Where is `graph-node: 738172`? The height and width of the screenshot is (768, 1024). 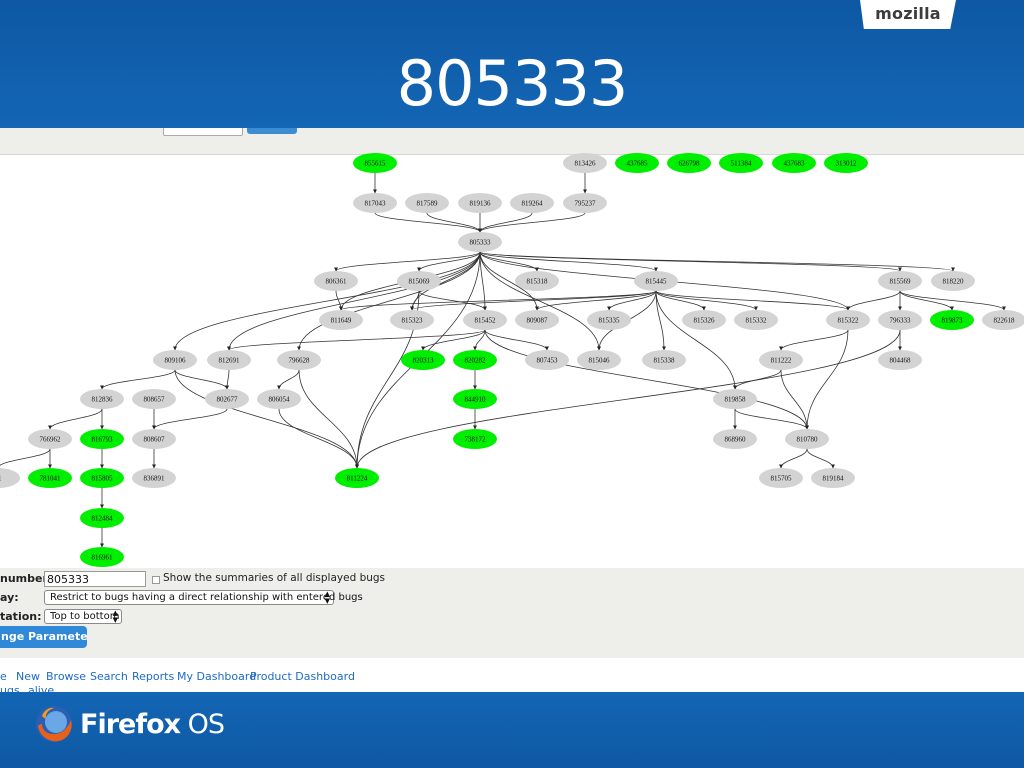 graph-node: 738172 is located at coordinates (475, 439).